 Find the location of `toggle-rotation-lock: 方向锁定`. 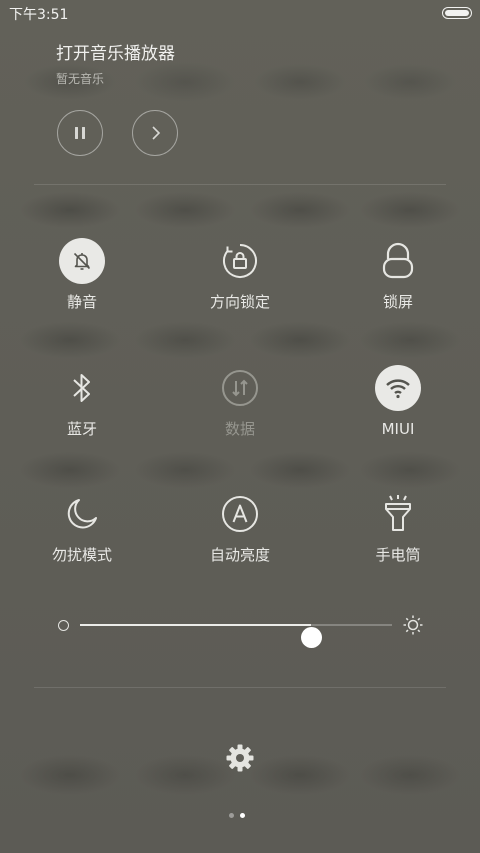

toggle-rotation-lock: 方向锁定 is located at coordinates (240, 283).